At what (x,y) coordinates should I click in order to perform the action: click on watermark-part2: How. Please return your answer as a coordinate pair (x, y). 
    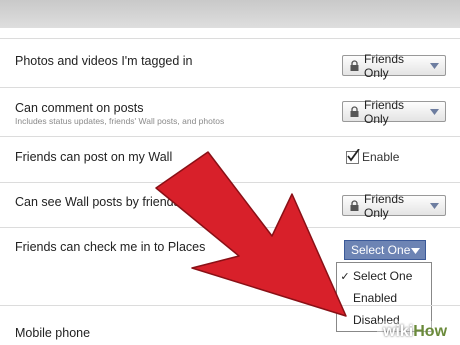
    Looking at the image, I should click on (430, 331).